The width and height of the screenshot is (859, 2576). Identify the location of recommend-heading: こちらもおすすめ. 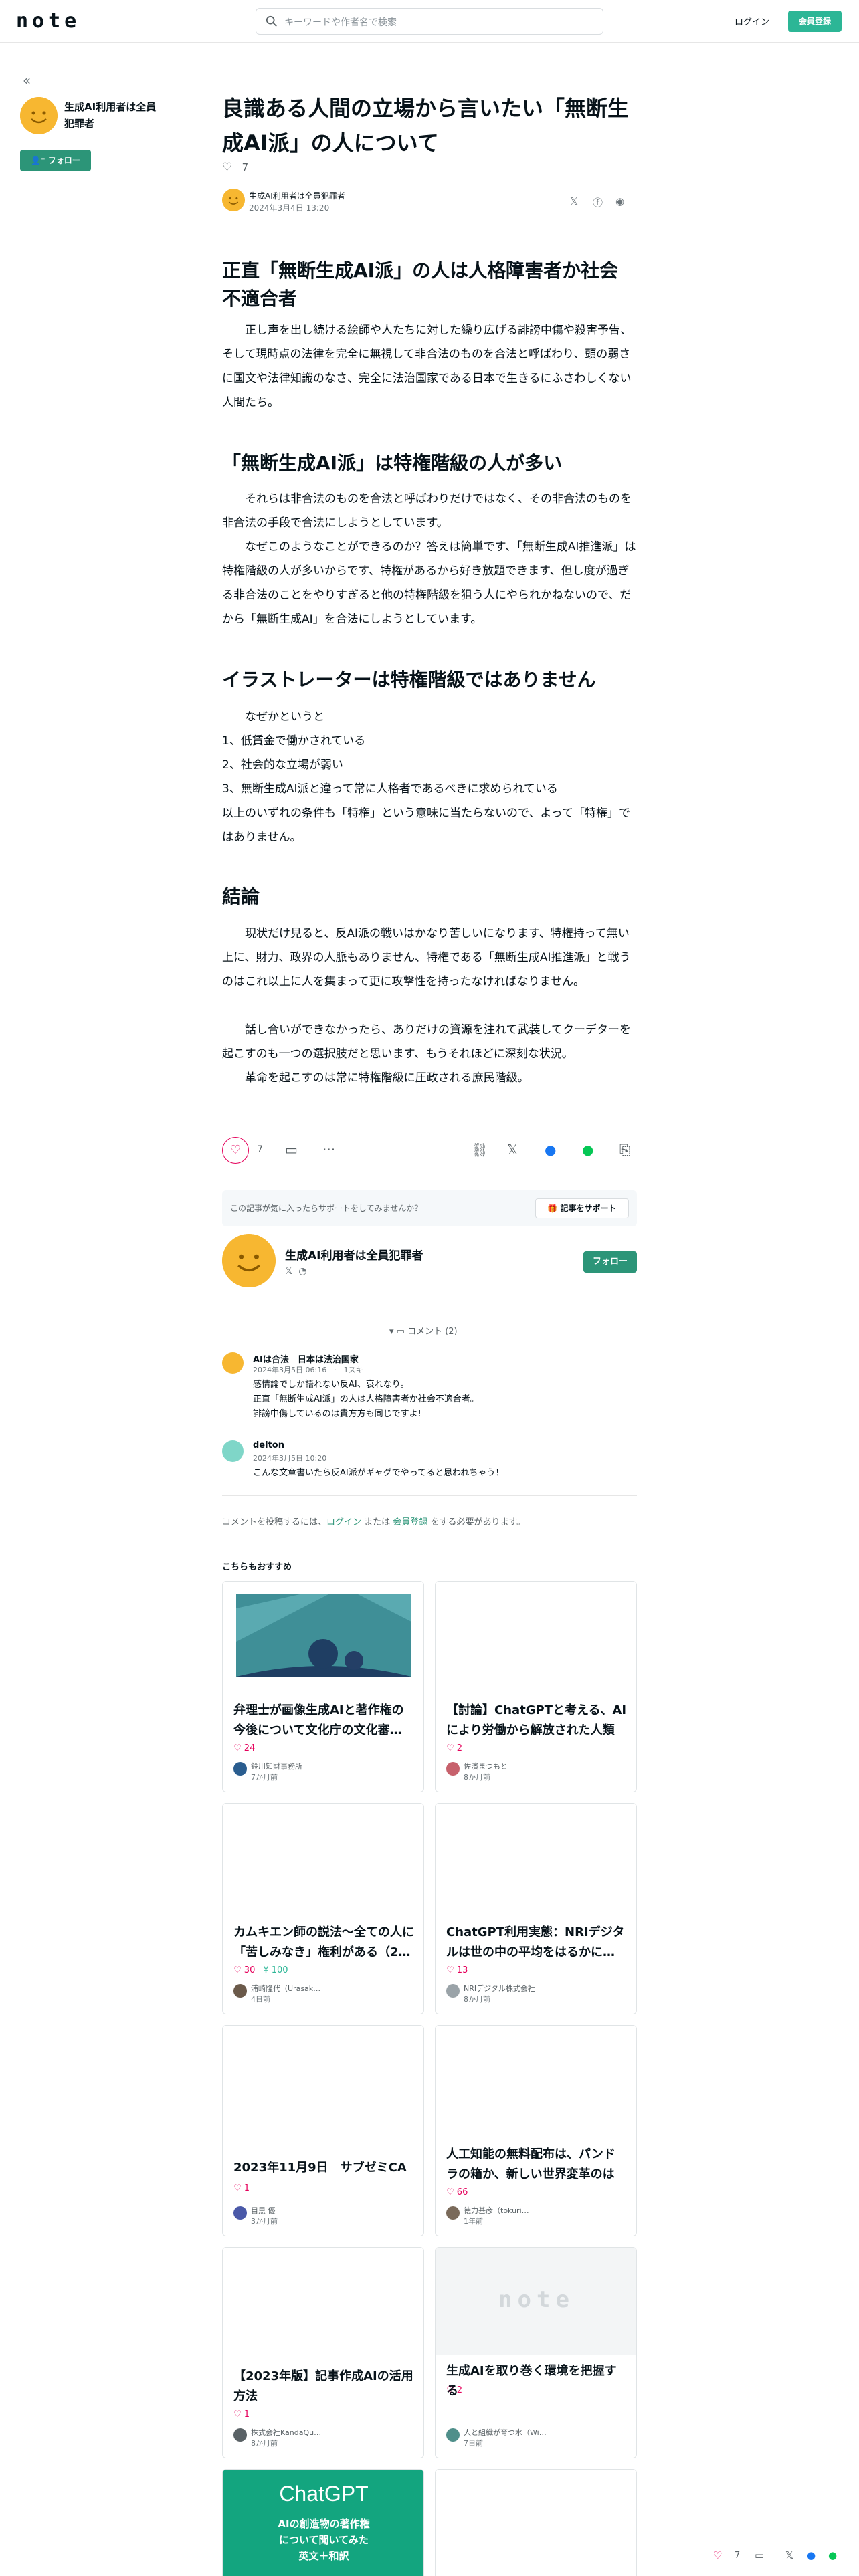
(257, 1567).